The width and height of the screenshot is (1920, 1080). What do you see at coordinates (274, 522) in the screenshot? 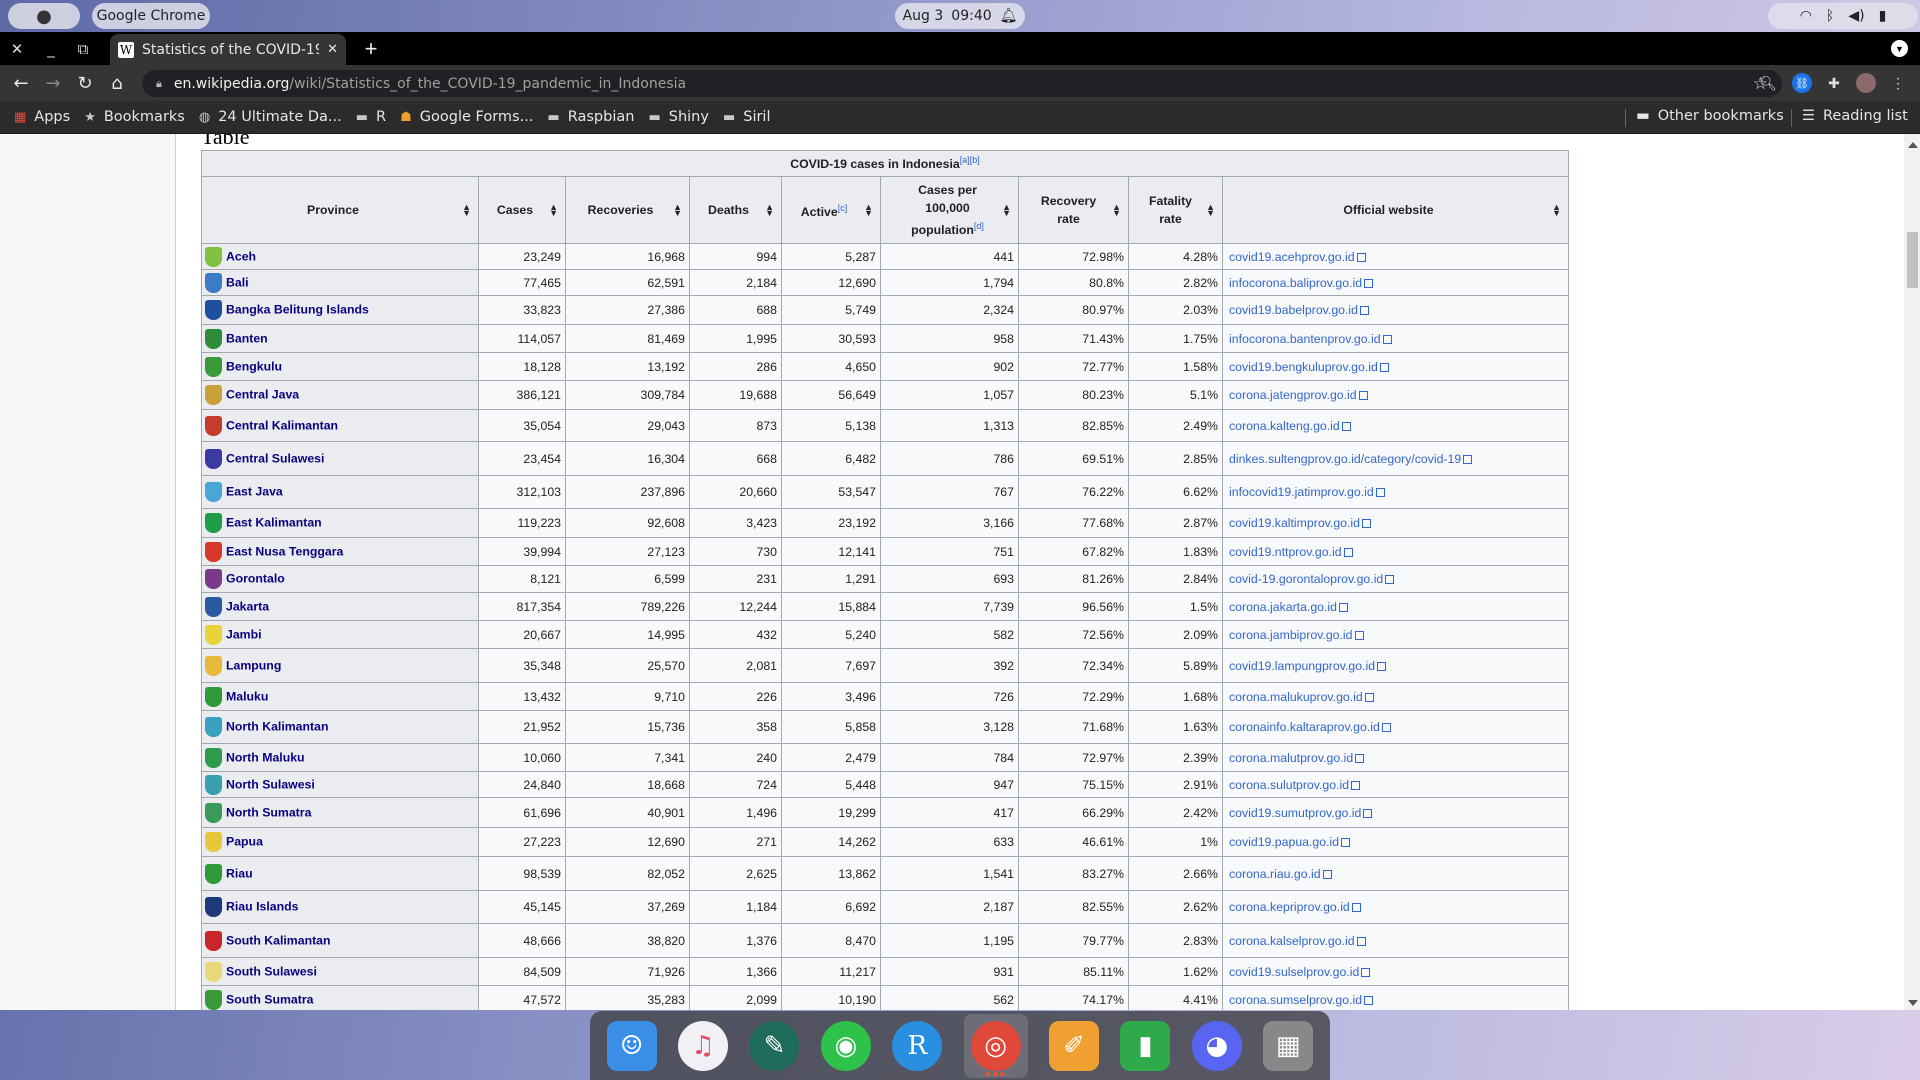
I see `province-link: East Kalimantan` at bounding box center [274, 522].